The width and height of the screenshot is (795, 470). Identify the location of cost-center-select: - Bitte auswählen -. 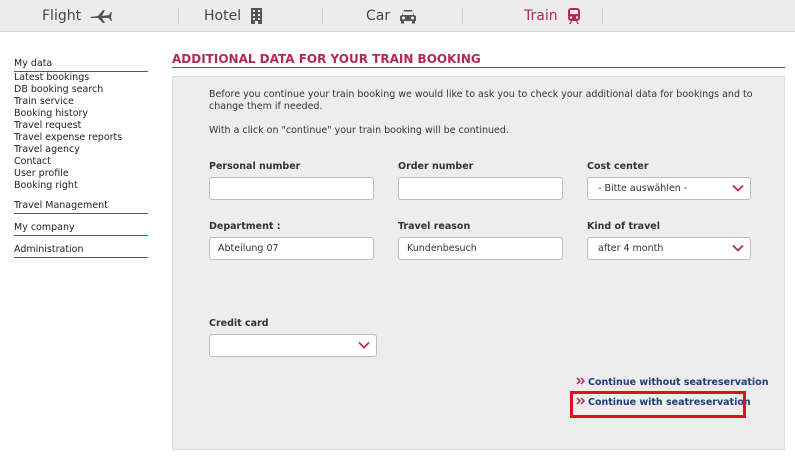
(669, 188).